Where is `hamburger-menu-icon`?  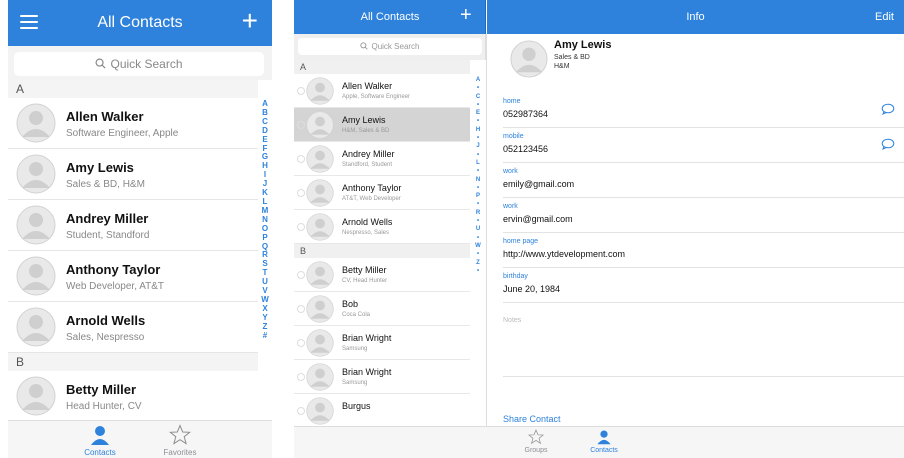 hamburger-menu-icon is located at coordinates (29, 22).